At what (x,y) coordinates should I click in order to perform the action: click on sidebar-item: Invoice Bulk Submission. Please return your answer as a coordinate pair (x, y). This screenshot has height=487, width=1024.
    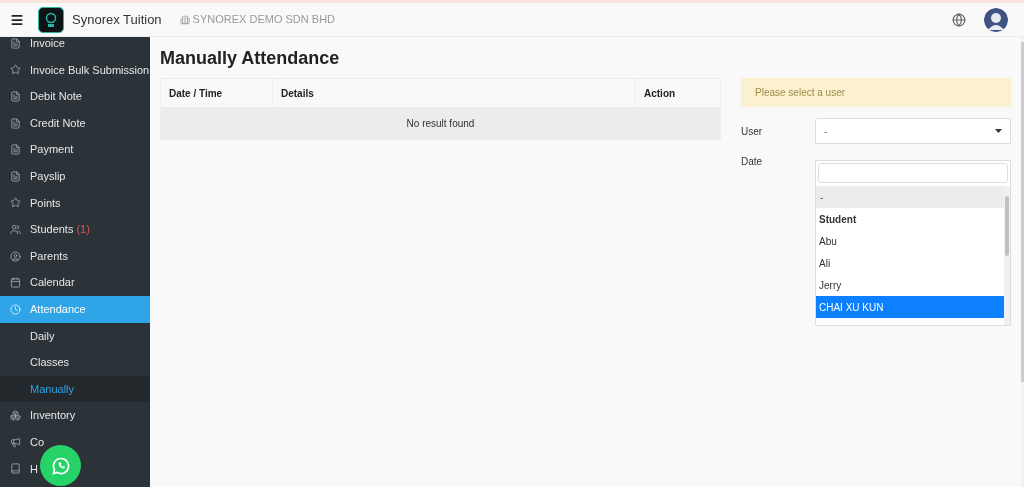
    Looking at the image, I should click on (75, 70).